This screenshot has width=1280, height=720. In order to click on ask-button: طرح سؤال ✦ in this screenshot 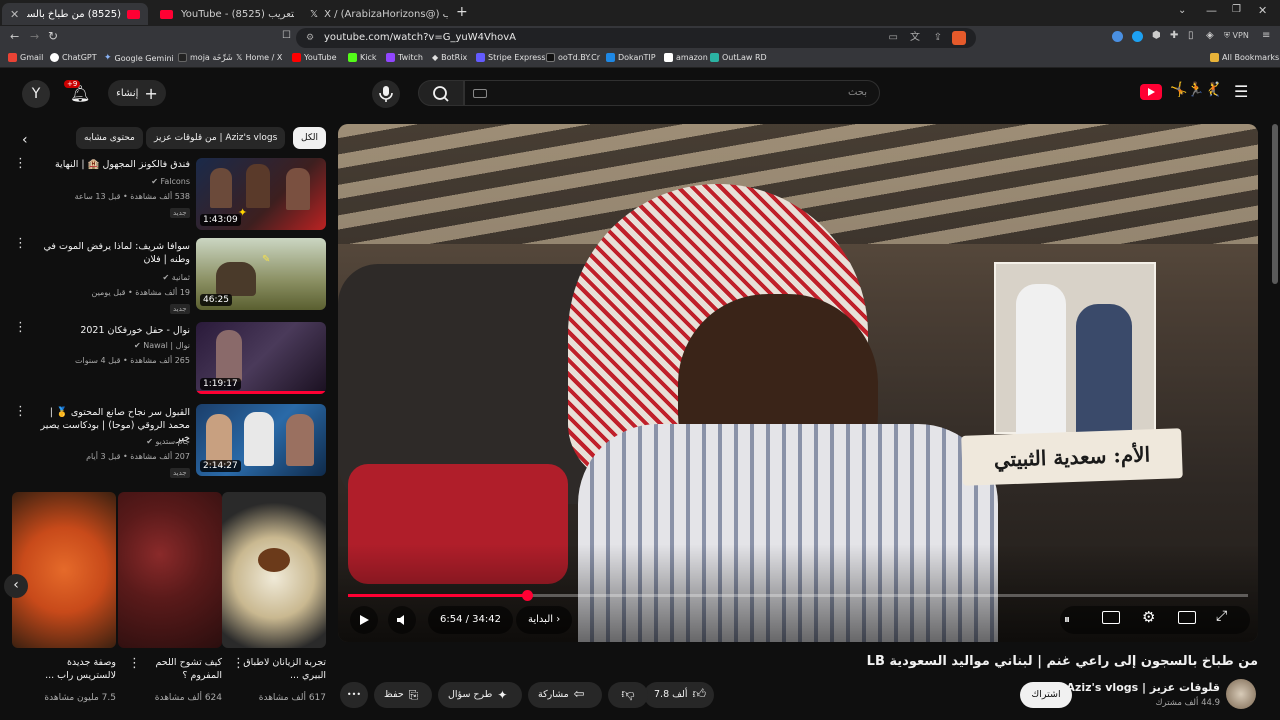, I will do `click(480, 695)`.